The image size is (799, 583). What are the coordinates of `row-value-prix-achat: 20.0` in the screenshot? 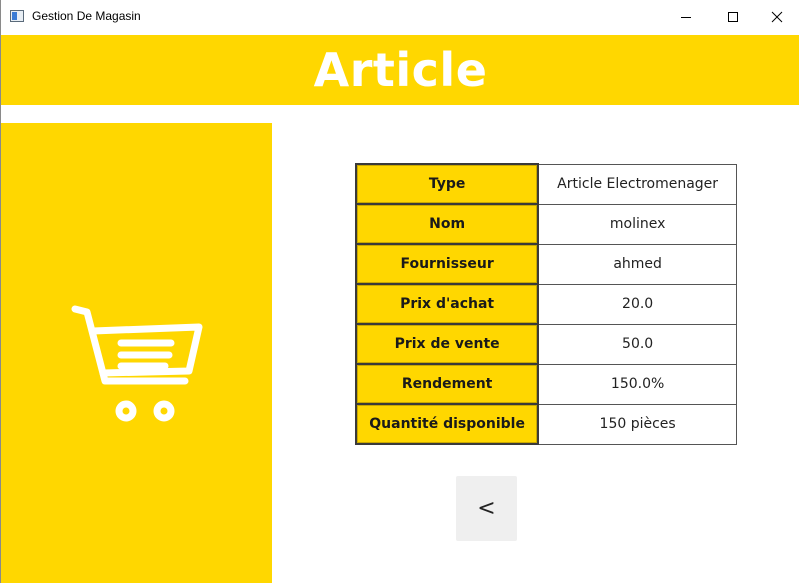 It's located at (637, 304).